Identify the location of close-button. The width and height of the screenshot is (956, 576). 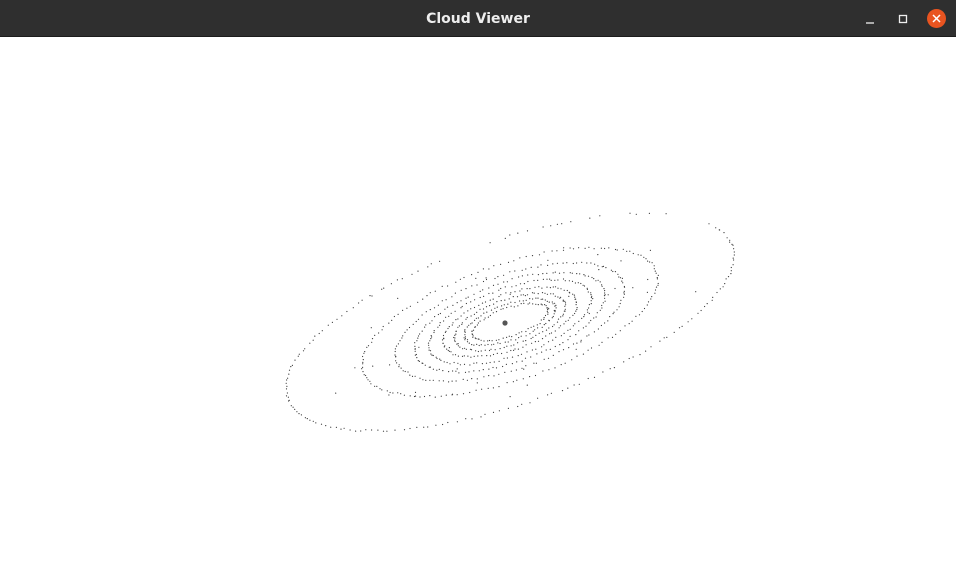
(936, 18).